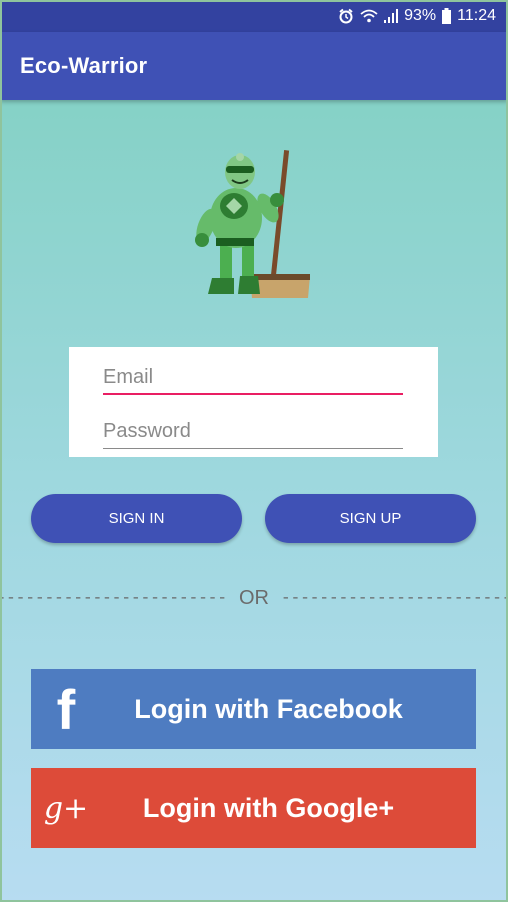 The width and height of the screenshot is (508, 902). I want to click on facebook-login-button: f Login with Facebook, so click(253, 709).